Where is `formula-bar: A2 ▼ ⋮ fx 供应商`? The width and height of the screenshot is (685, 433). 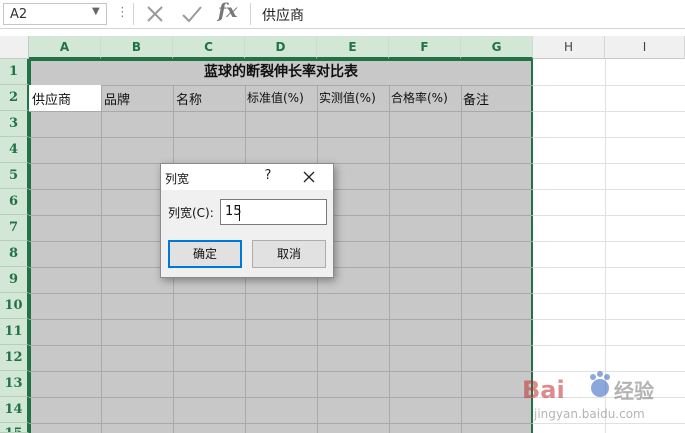
formula-bar: A2 ▼ ⋮ fx 供应商 is located at coordinates (342, 14).